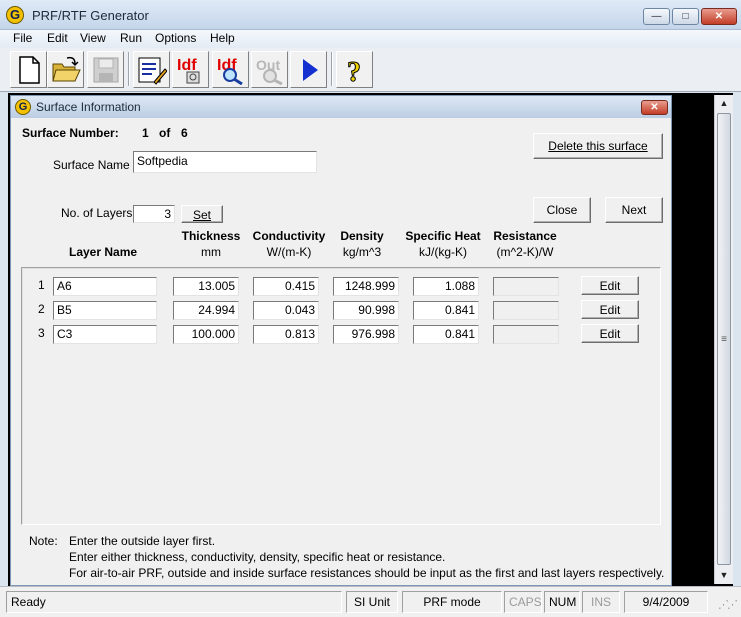  I want to click on out-icon: Out, so click(269, 71).